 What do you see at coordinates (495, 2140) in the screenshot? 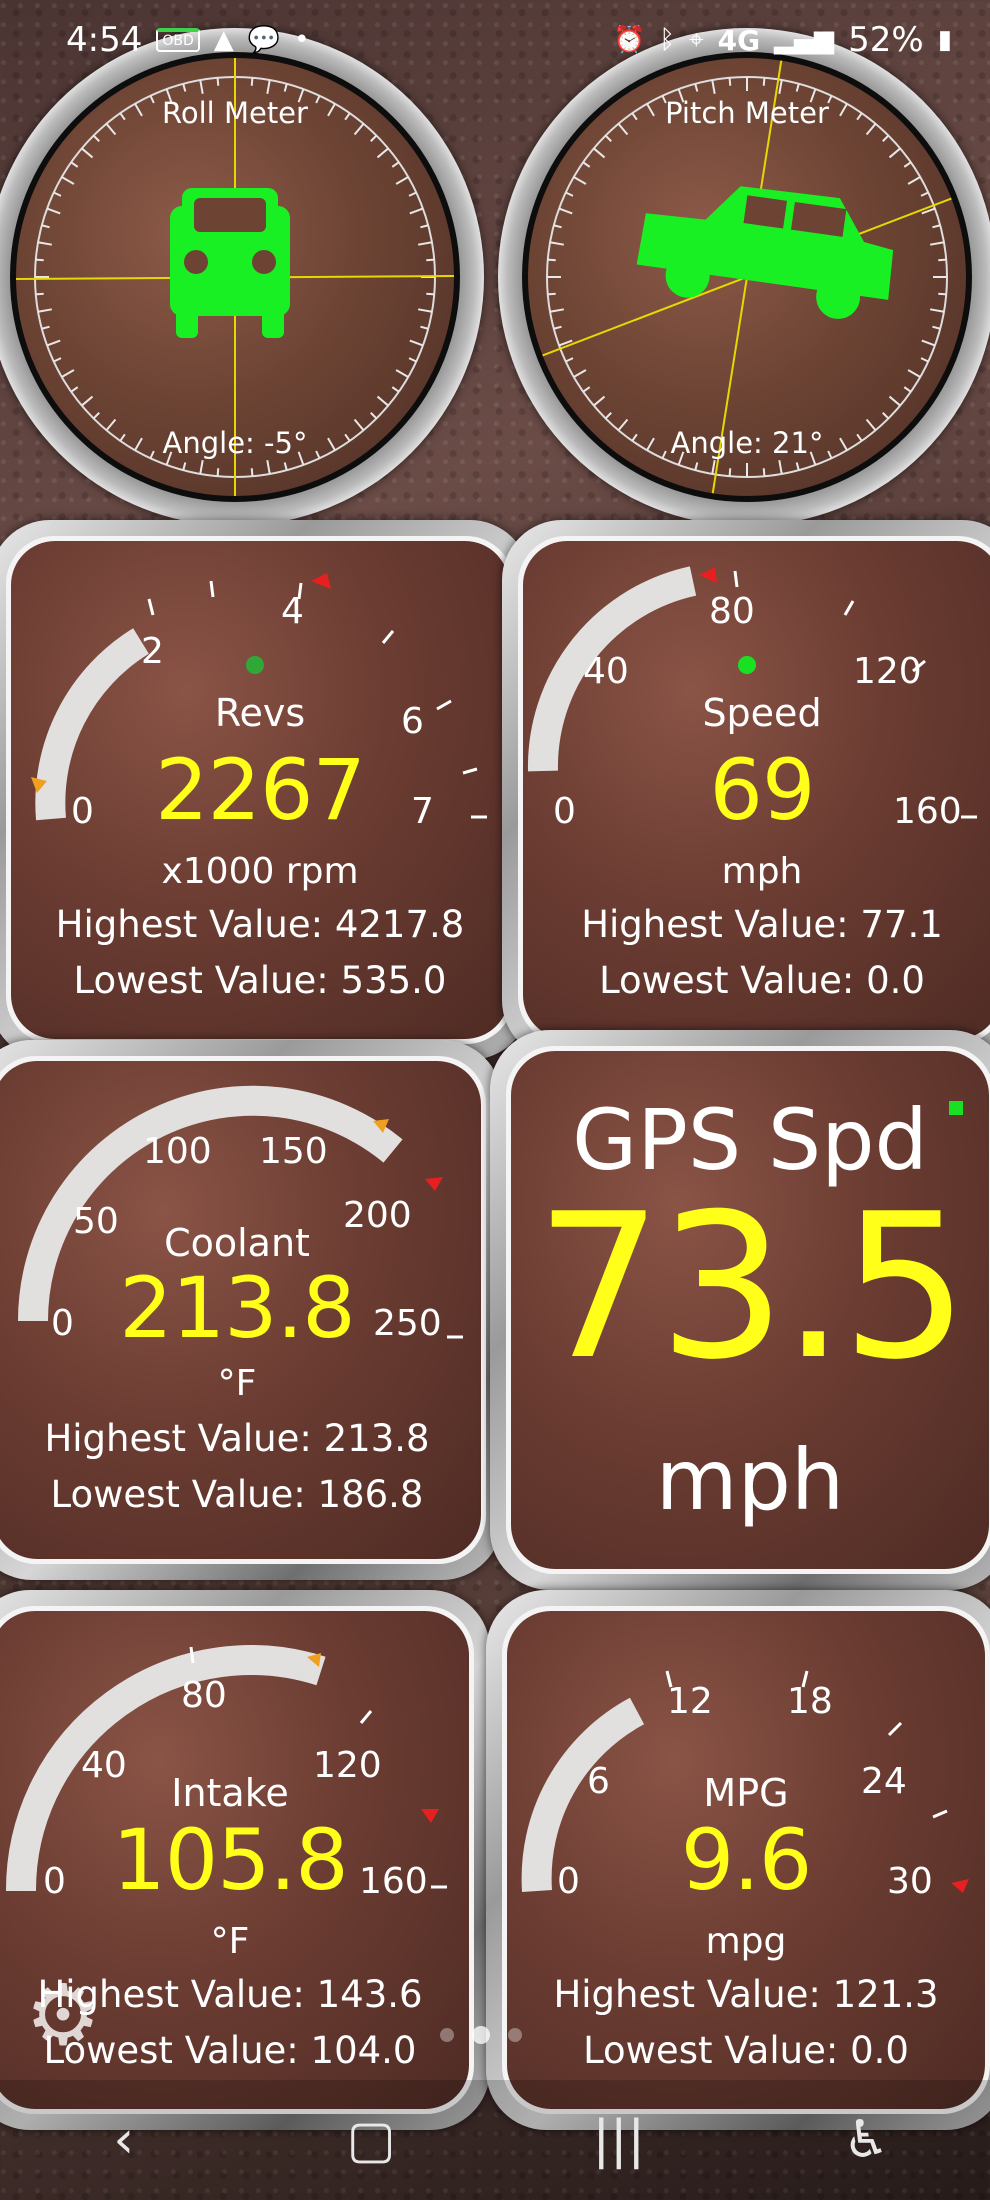
I see `navigation-bar: ‹ ▢ ||| ♿` at bounding box center [495, 2140].